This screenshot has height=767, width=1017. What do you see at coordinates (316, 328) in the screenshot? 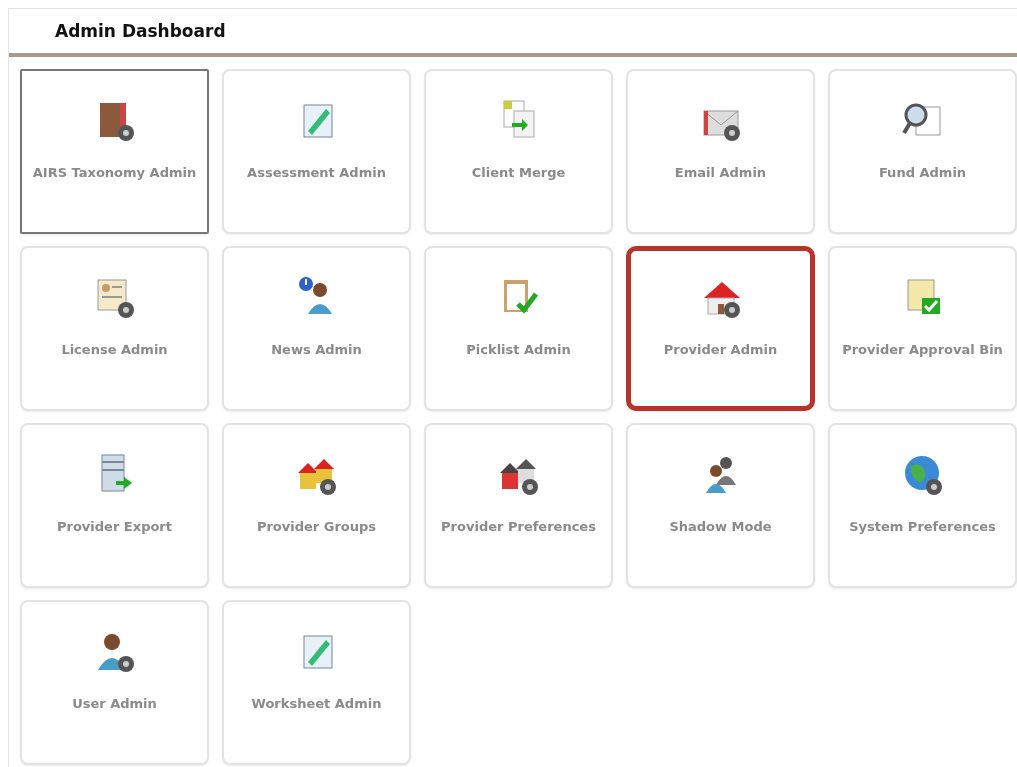
I see `dashboard-tile: News Admin` at bounding box center [316, 328].